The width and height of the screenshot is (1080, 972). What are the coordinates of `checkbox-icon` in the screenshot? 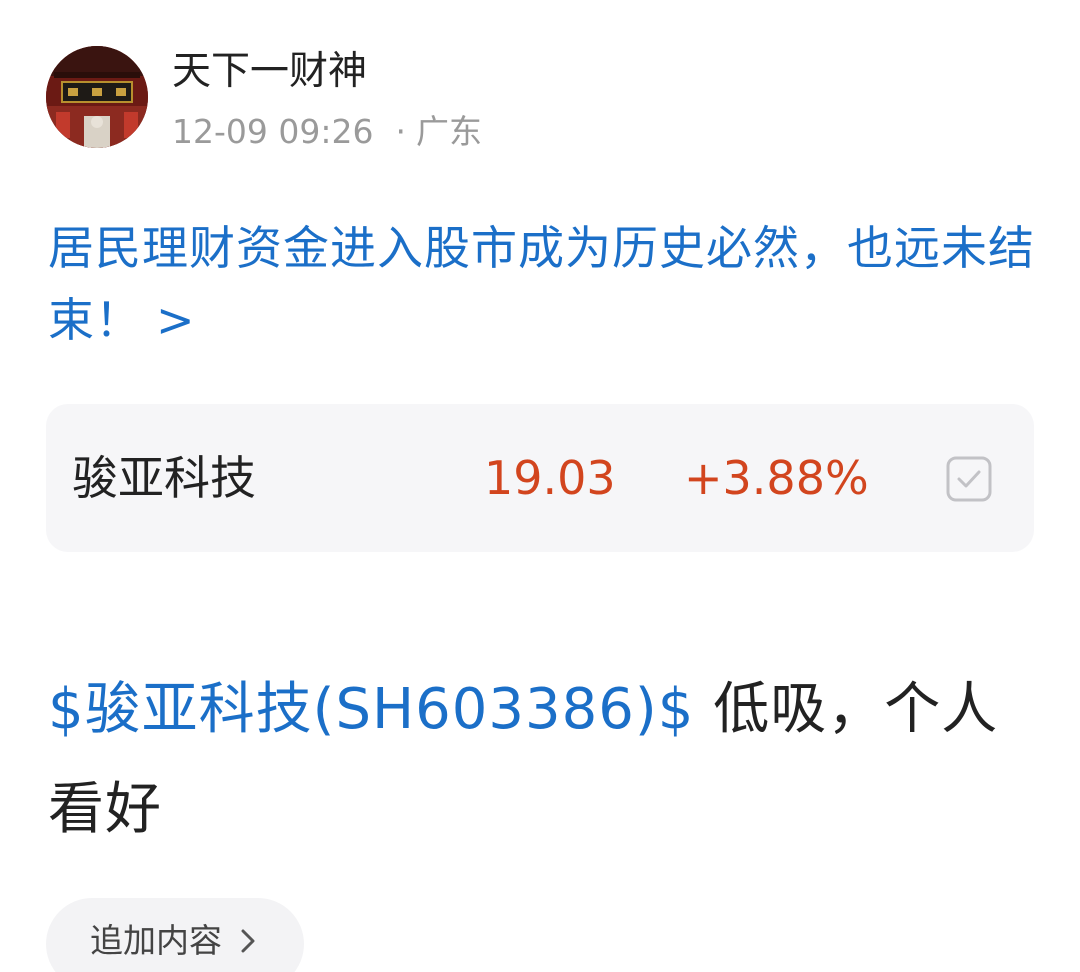 It's located at (969, 479).